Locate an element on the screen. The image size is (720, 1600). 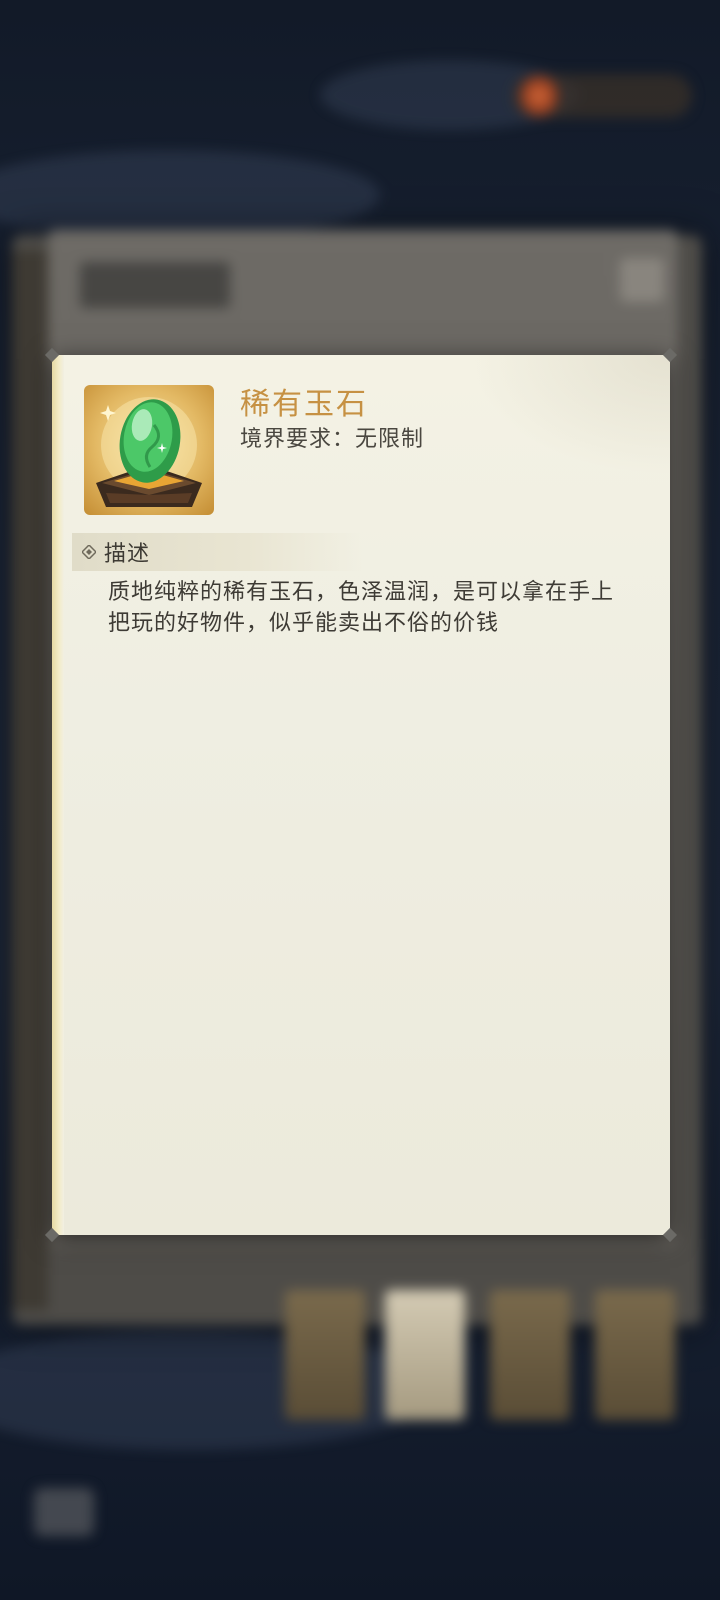
card-border is located at coordinates (58, 795).